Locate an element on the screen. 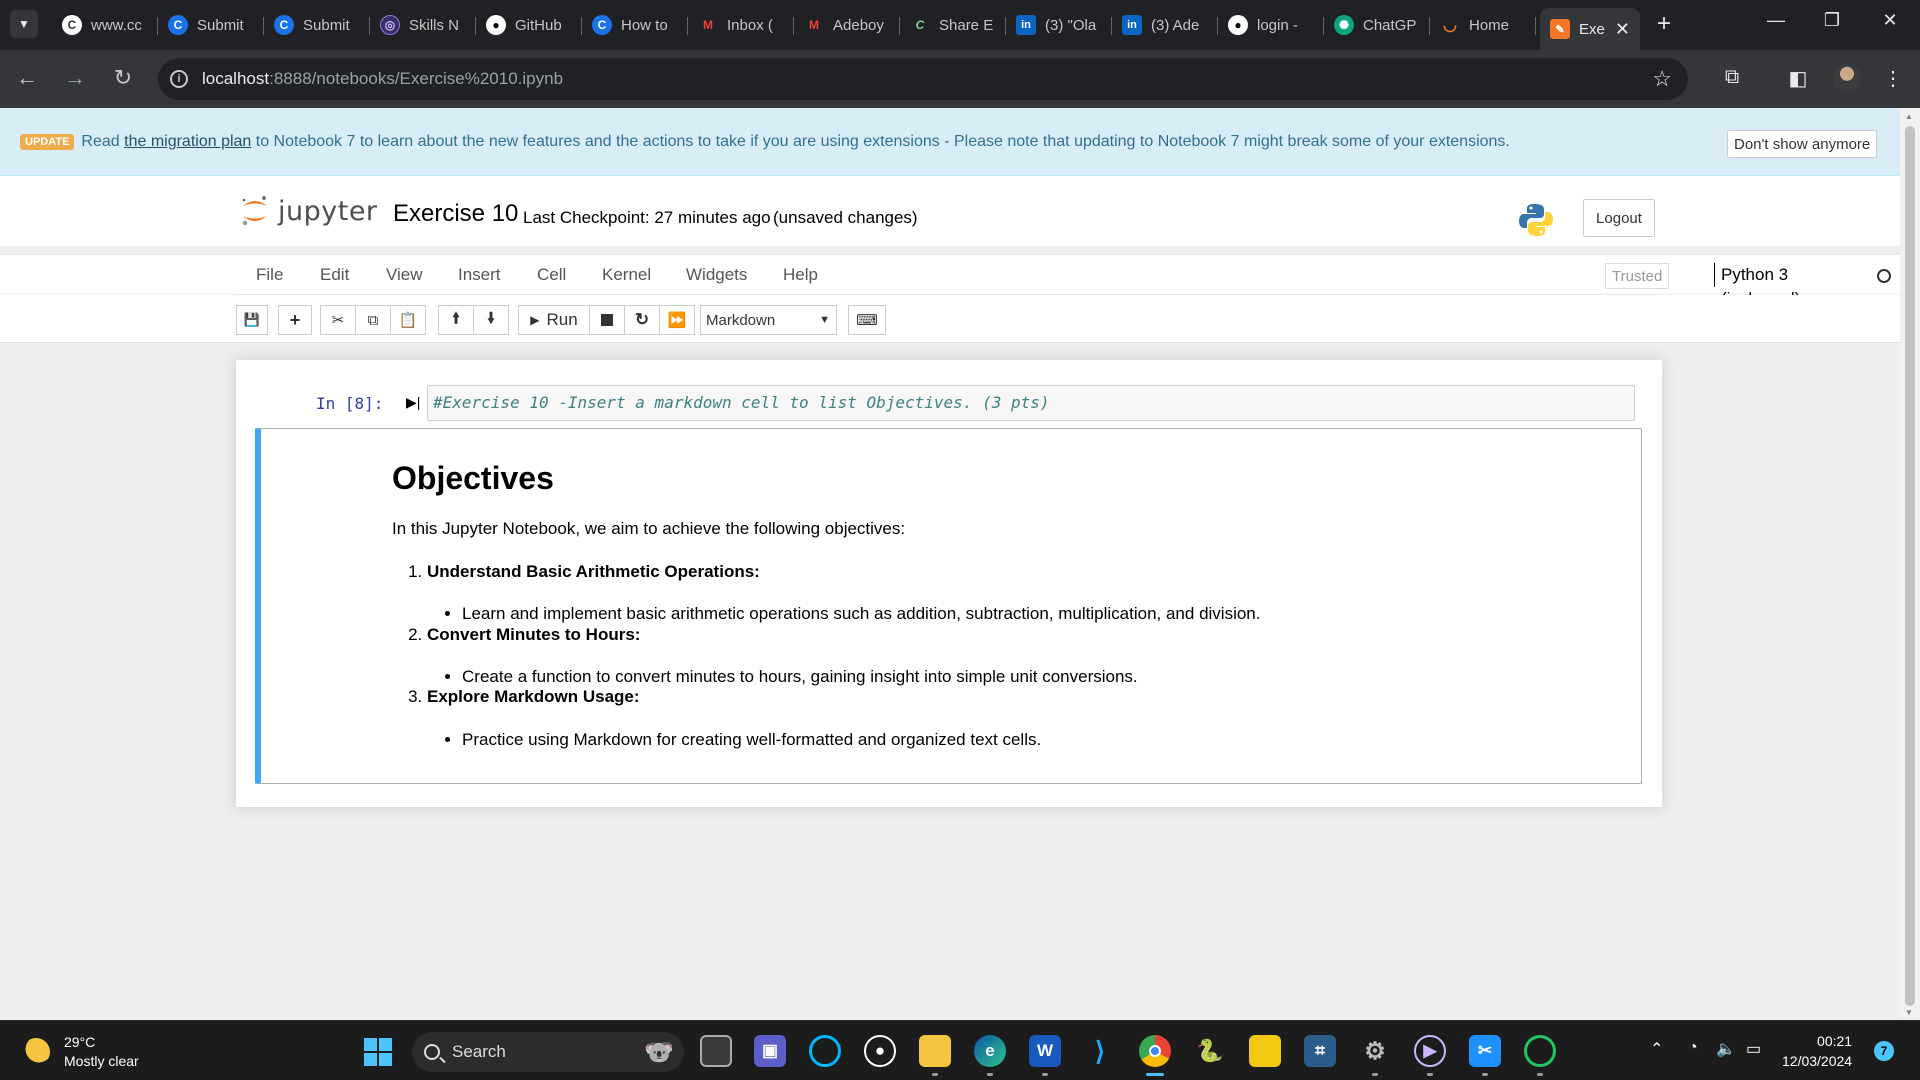 The image size is (1920, 1080). anaconda-icon: 🐍 is located at coordinates (1210, 1051).